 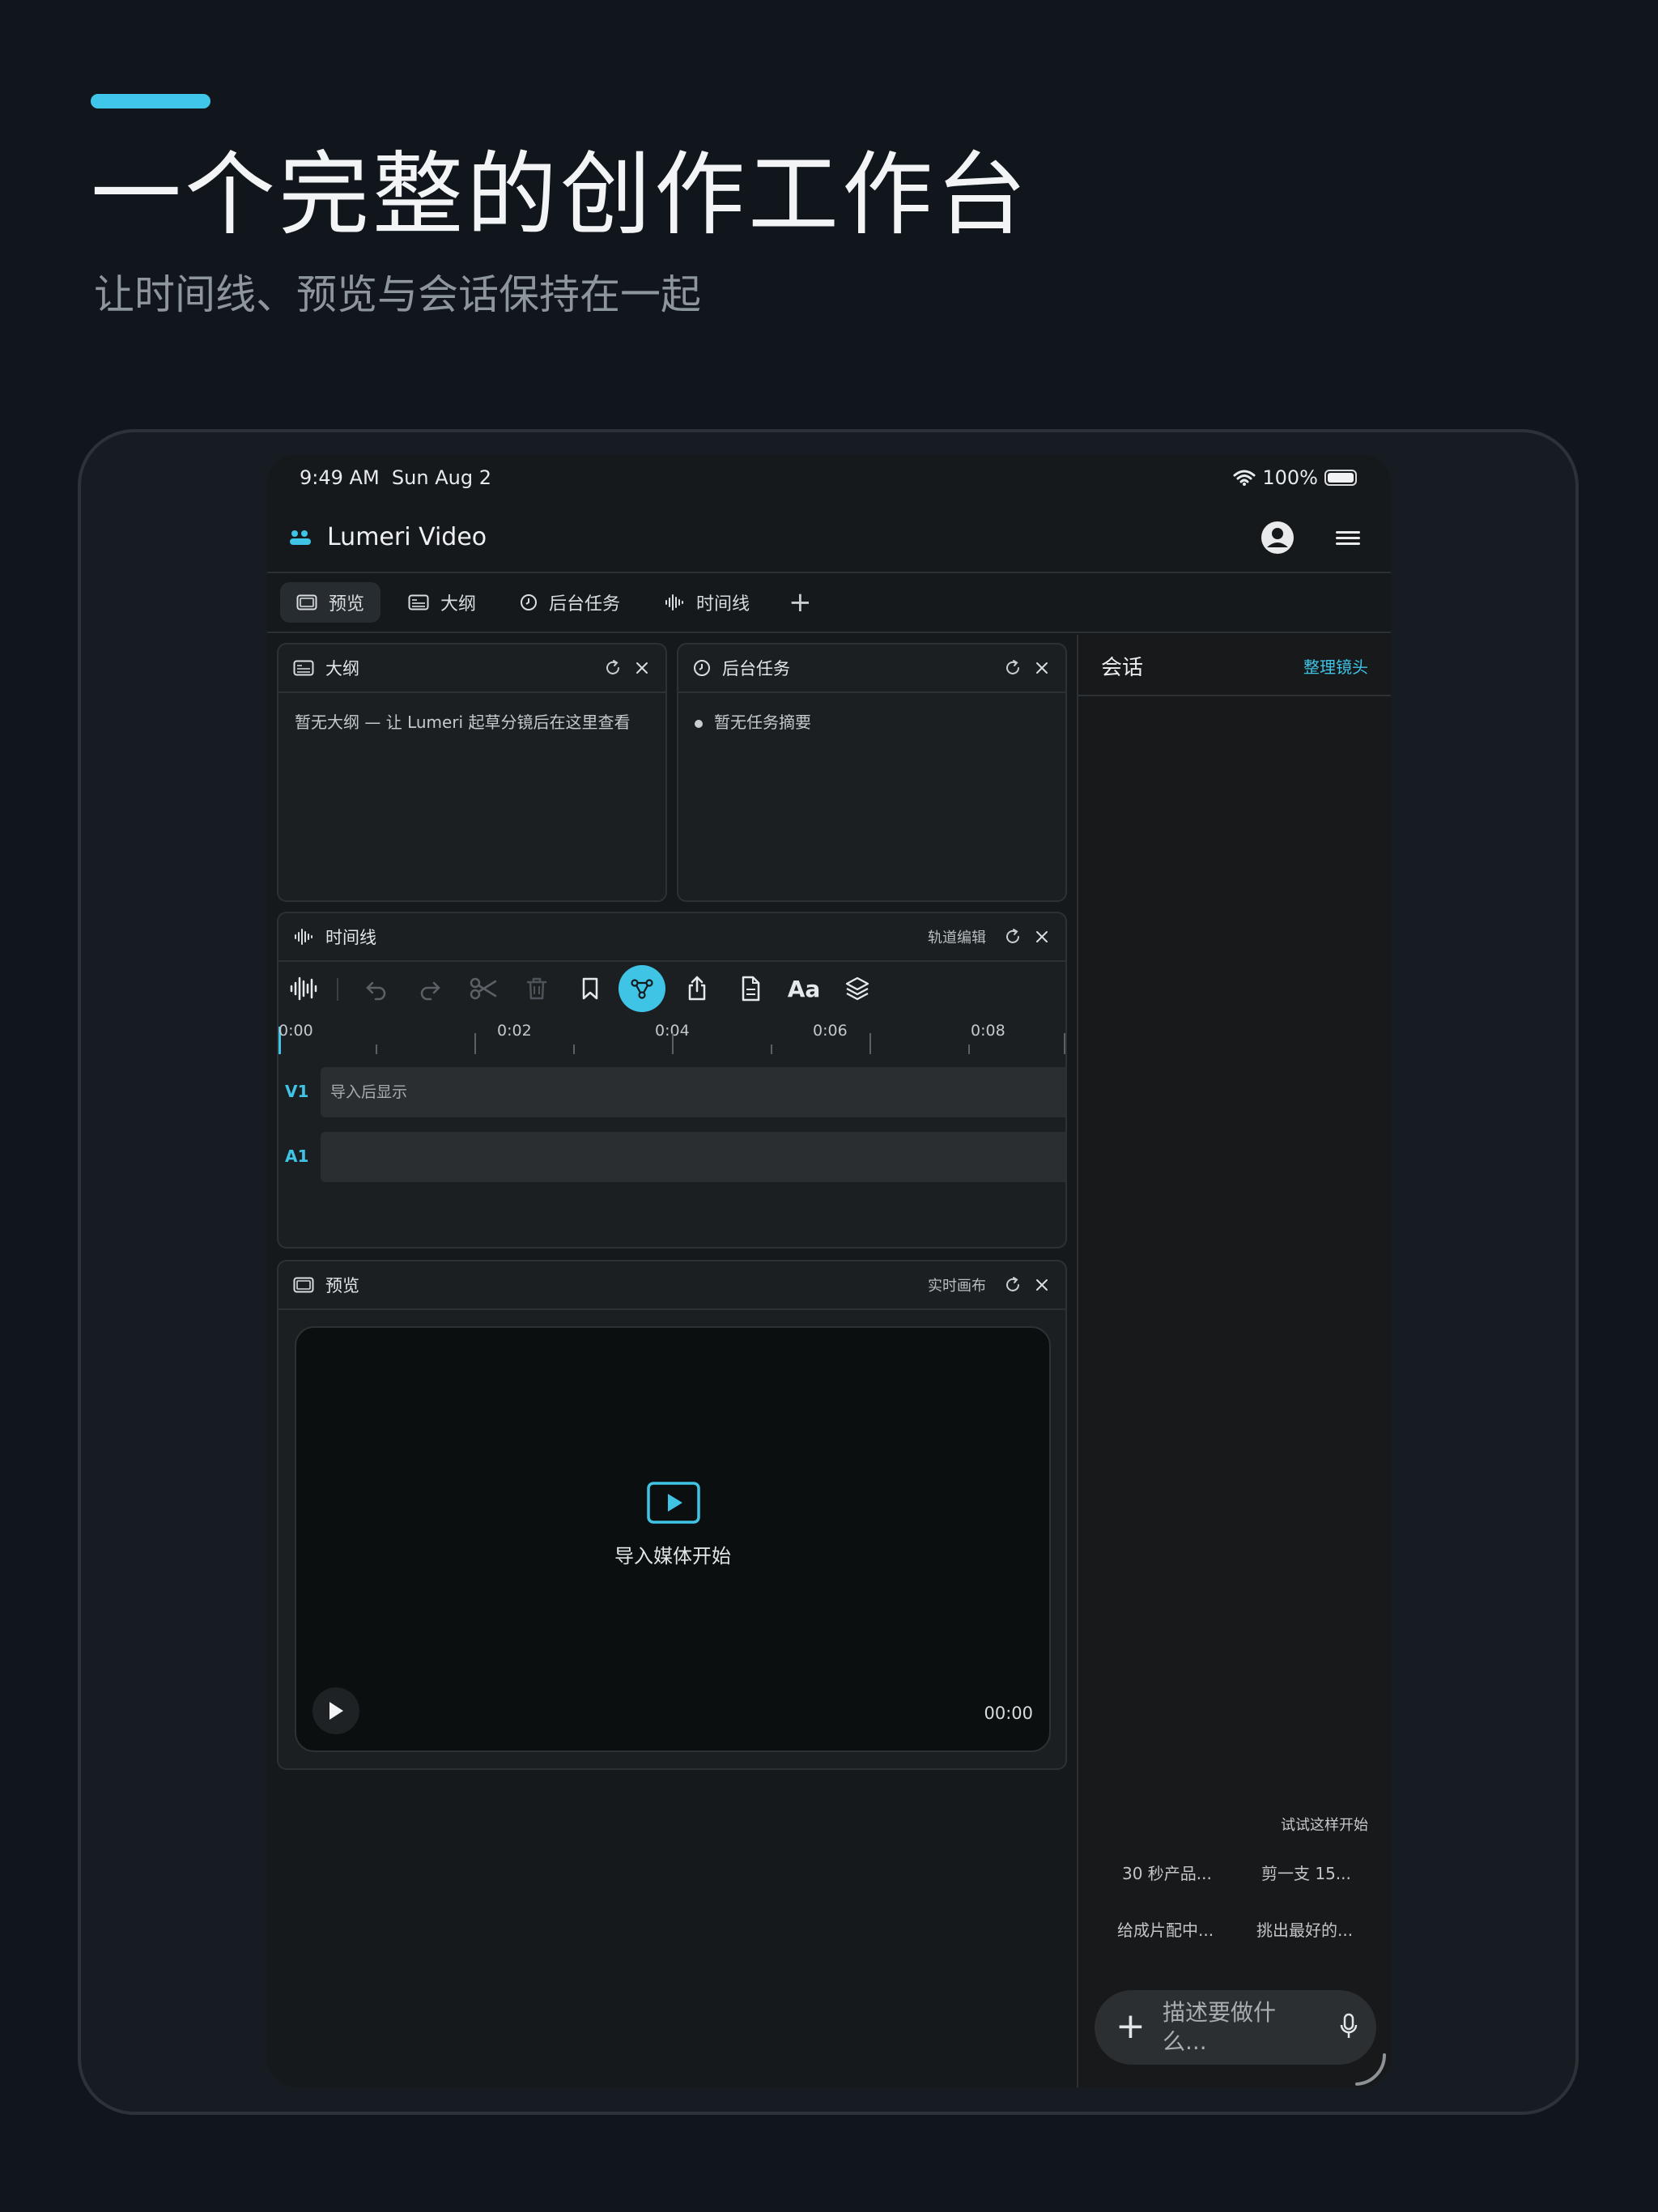 I want to click on track-v1: 导入后显示, so click(x=693, y=1092).